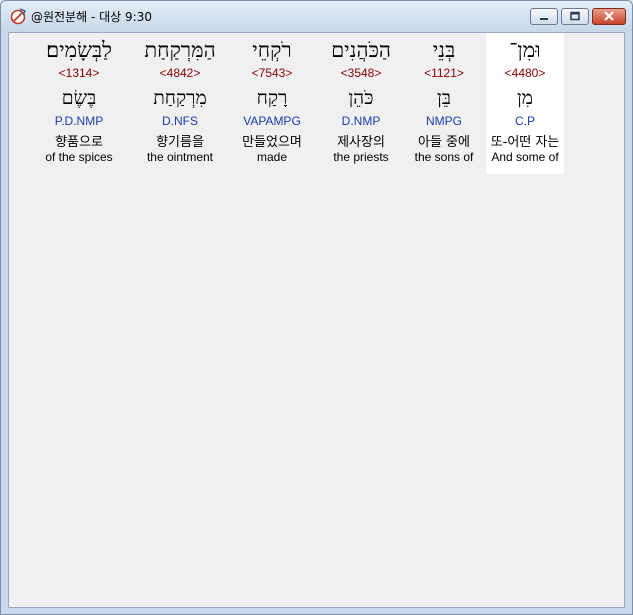  Describe the element at coordinates (272, 73) in the screenshot. I see `strong-number: <7543>` at that location.